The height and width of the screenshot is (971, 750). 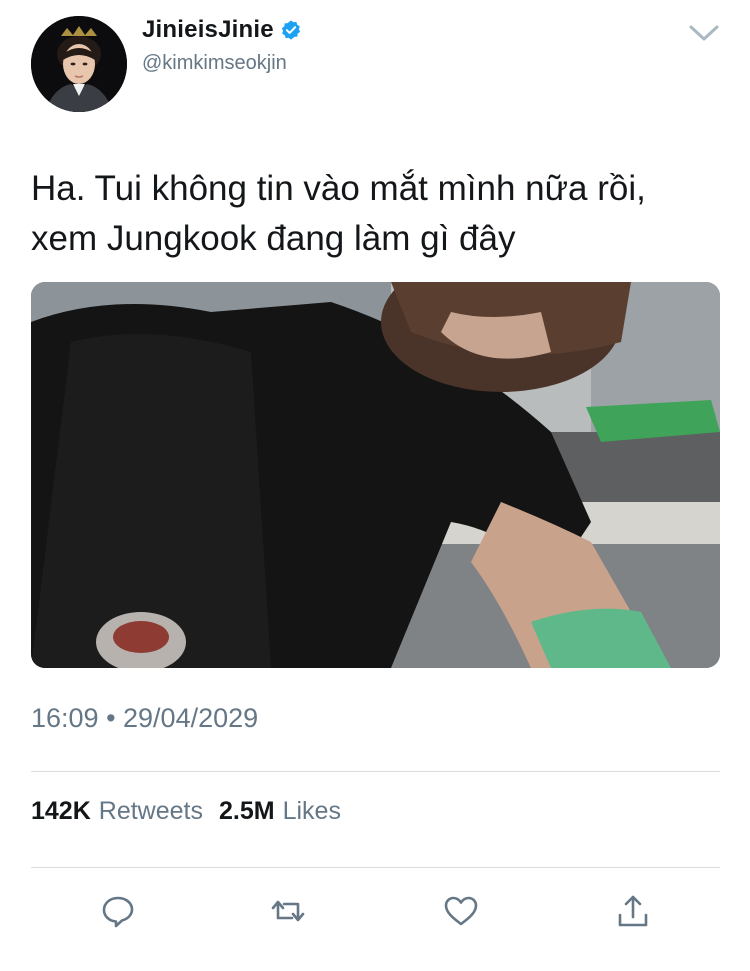 I want to click on tweet-timestamp: 16:09 • 29/04/2029, so click(x=144, y=718).